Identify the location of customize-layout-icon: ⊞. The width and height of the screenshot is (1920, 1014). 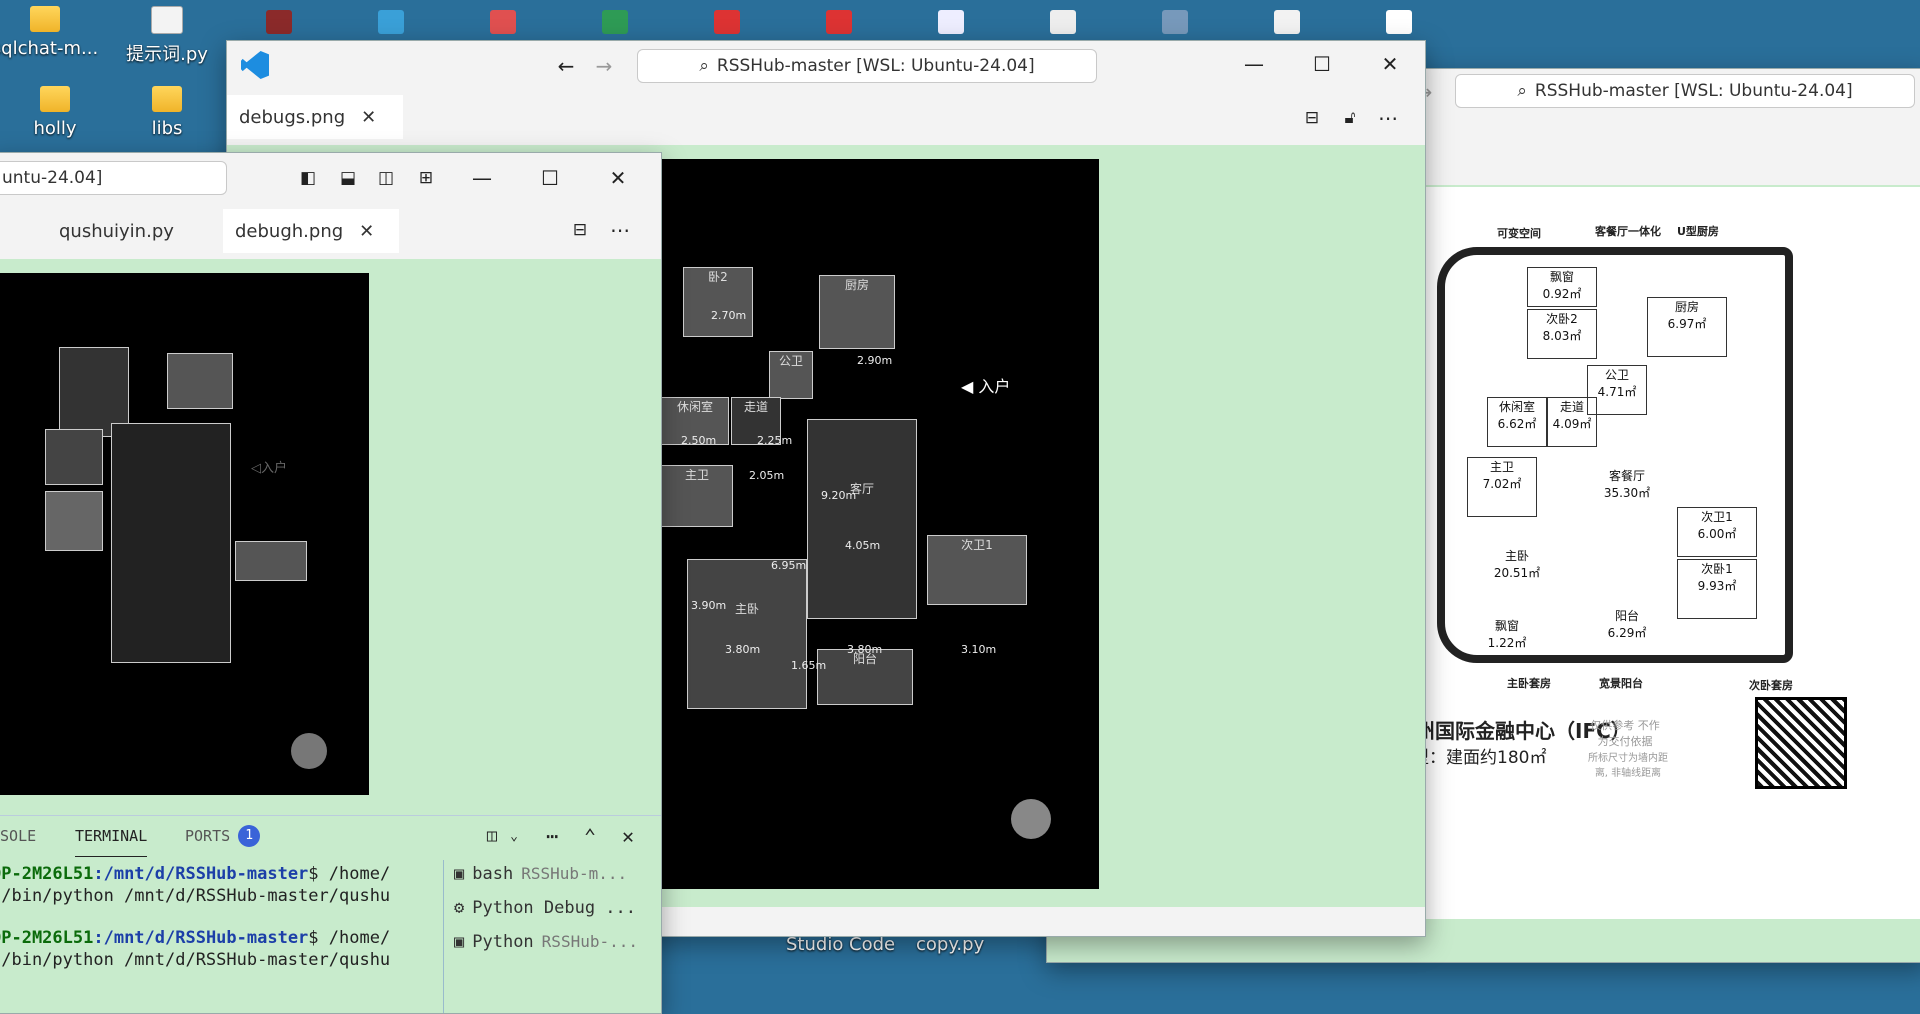
(426, 178).